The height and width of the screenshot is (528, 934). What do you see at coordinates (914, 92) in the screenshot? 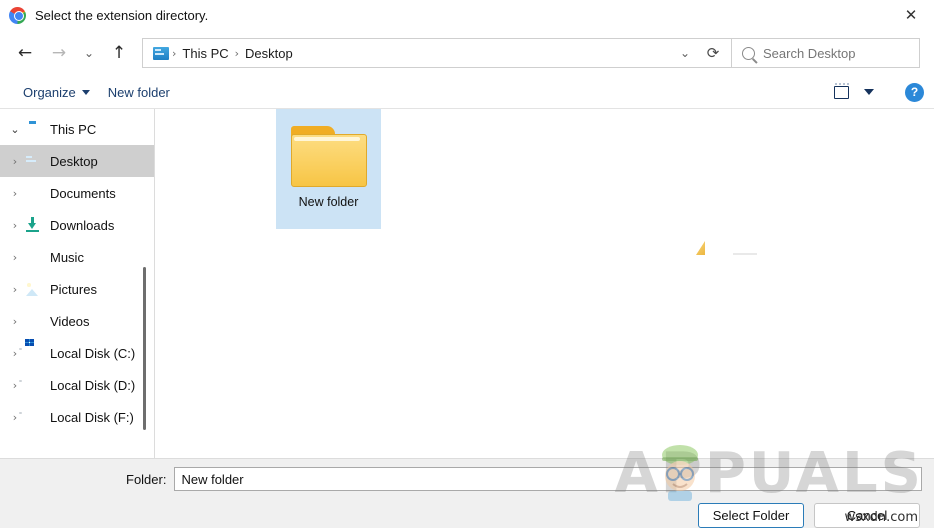
I see `help-button: ?` at bounding box center [914, 92].